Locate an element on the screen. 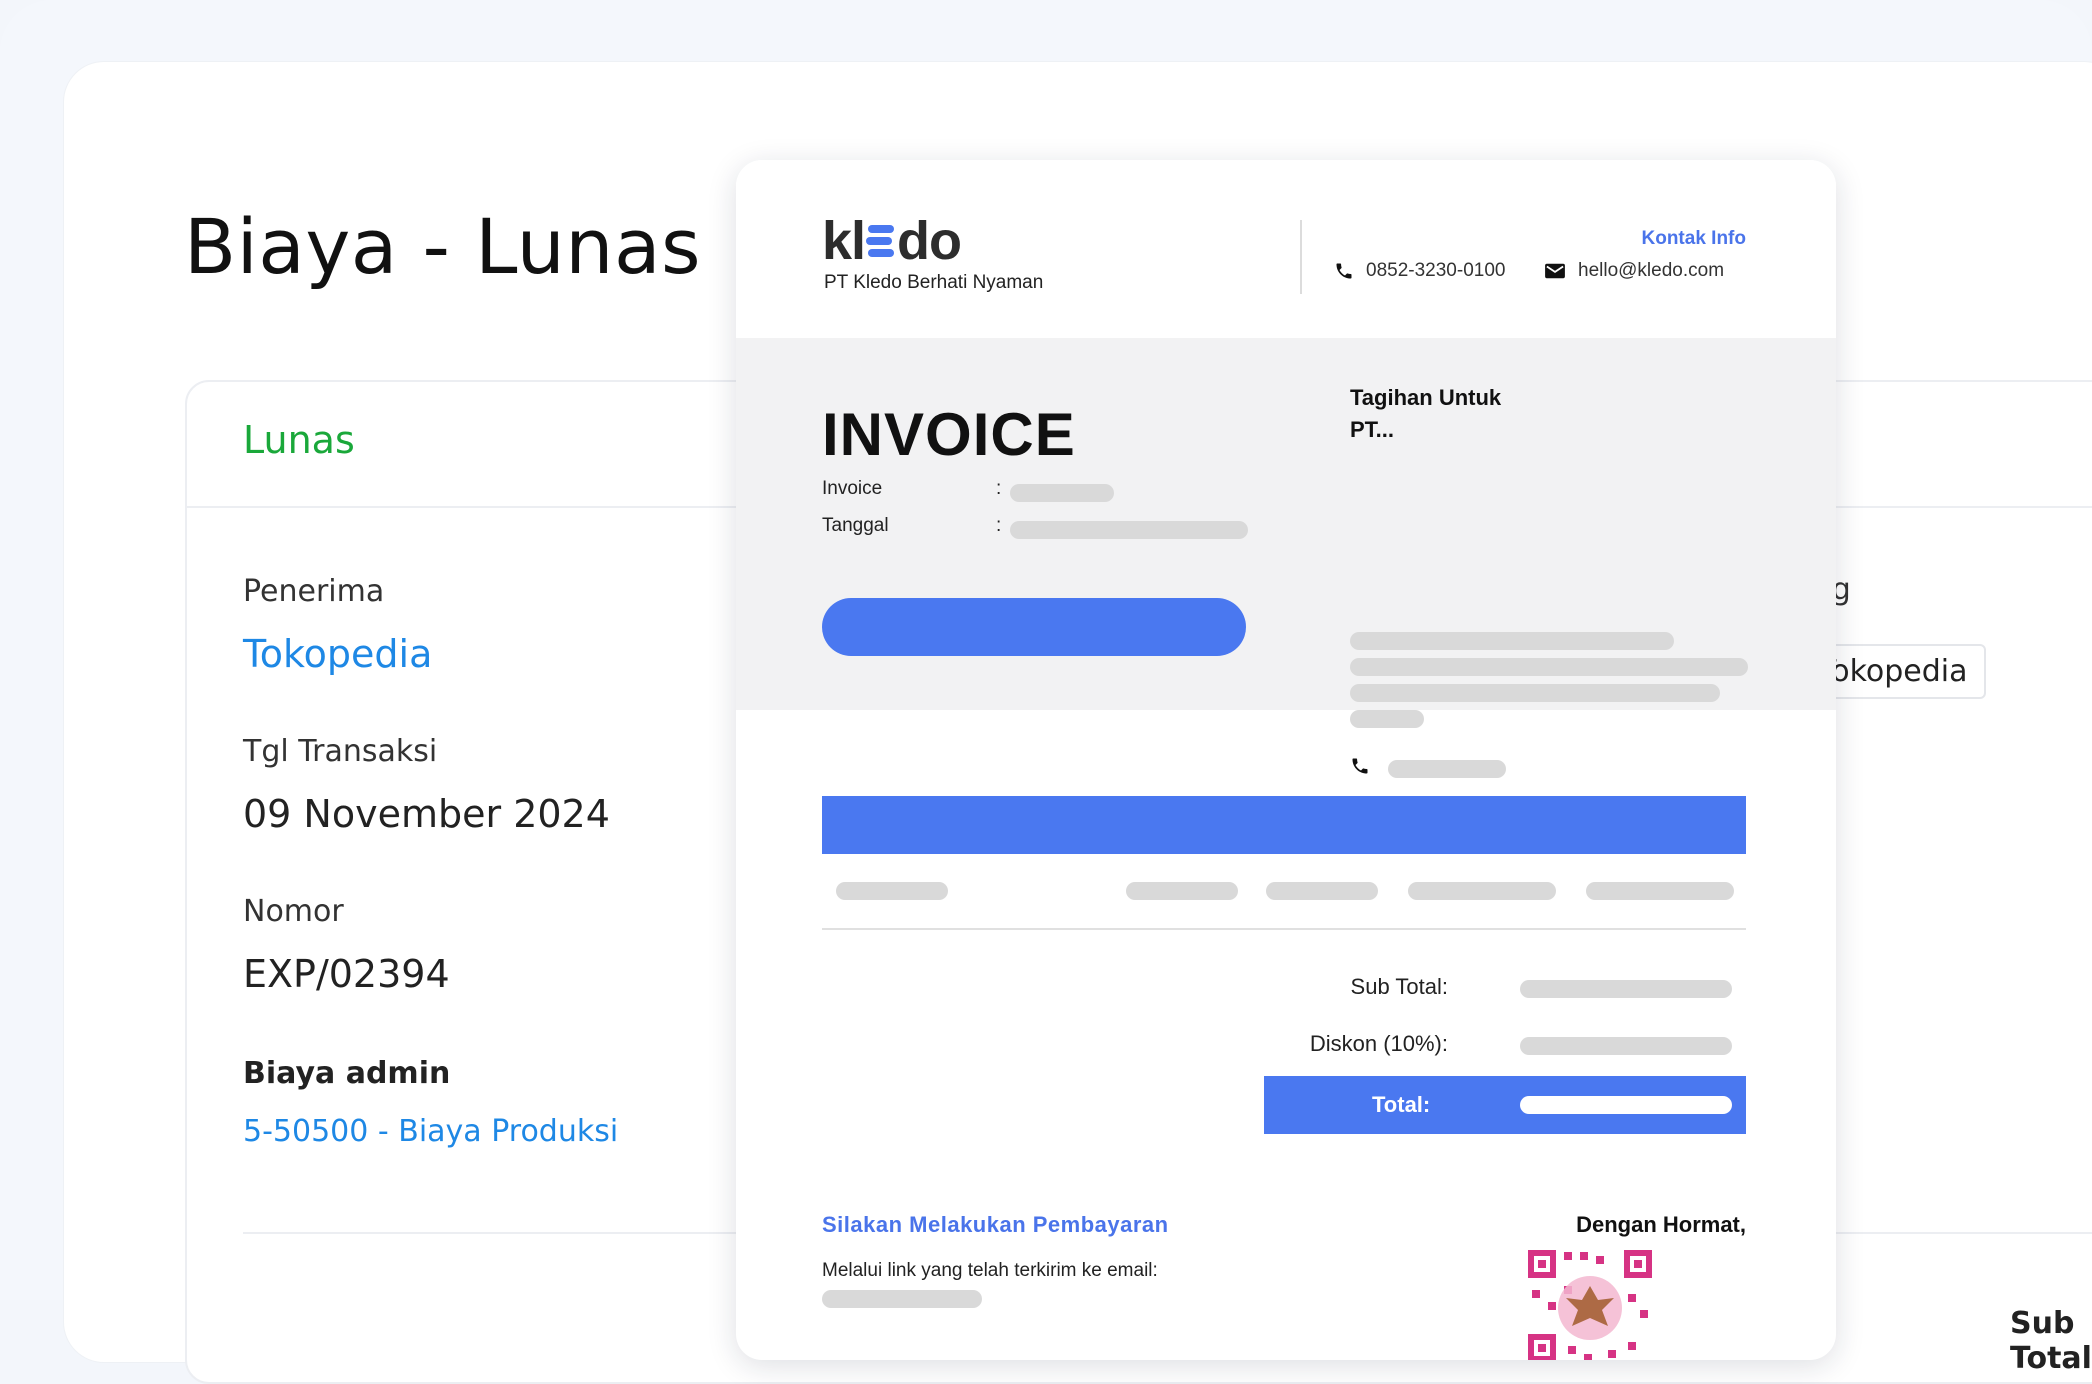  invoice-title: INVOICE is located at coordinates (949, 434).